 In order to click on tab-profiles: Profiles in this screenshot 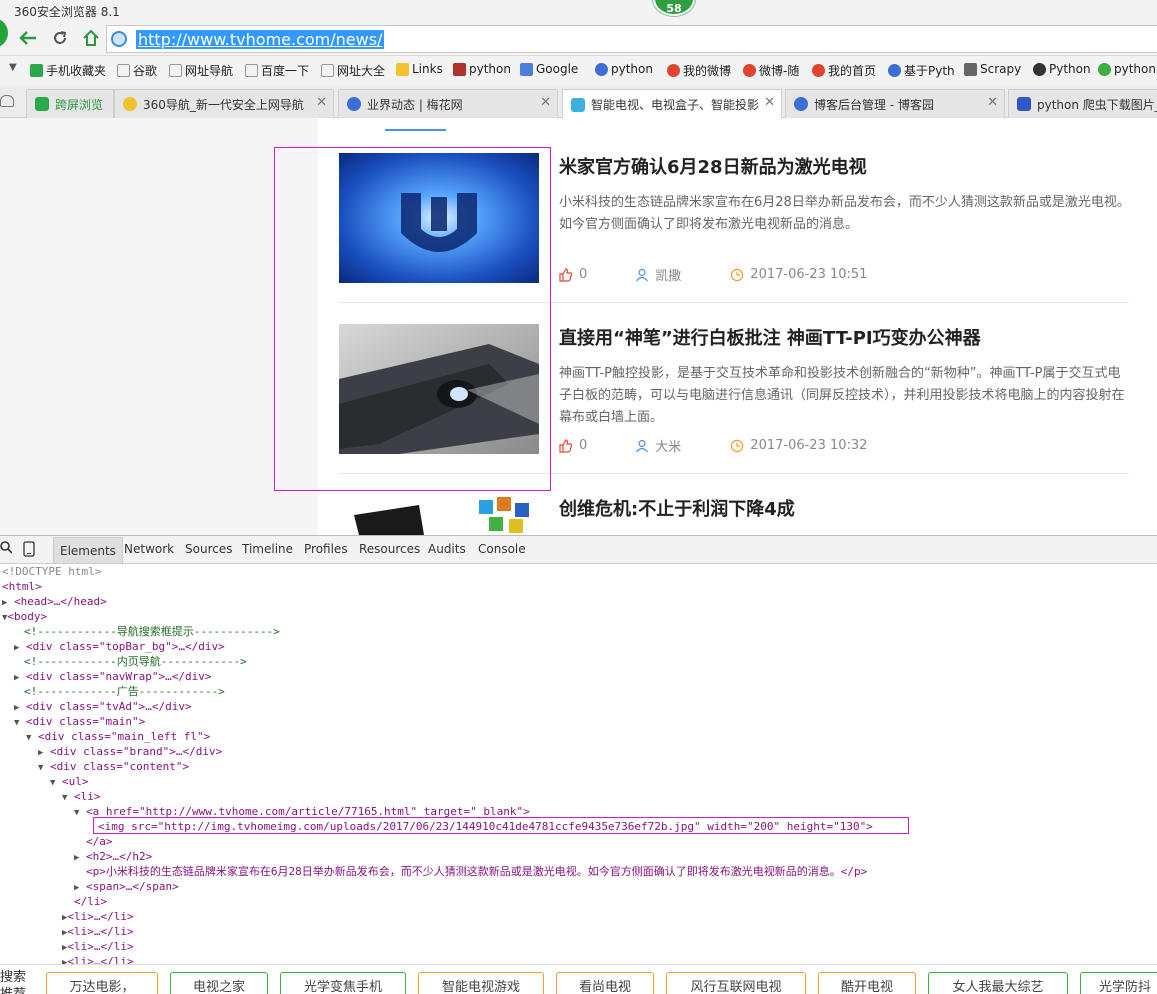, I will do `click(326, 549)`.